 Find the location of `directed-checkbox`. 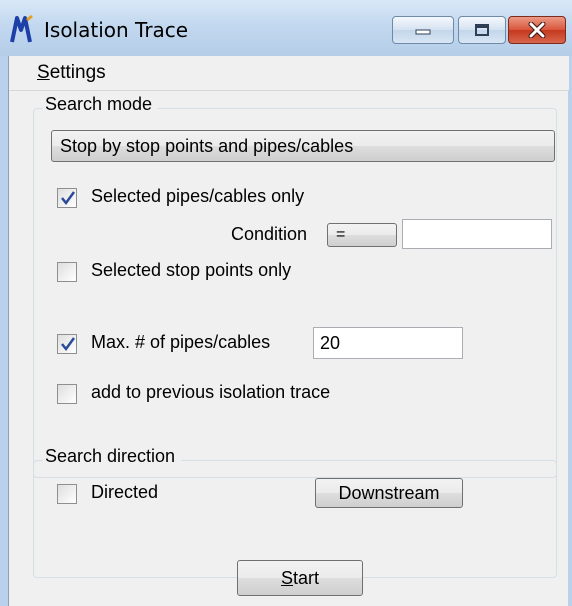

directed-checkbox is located at coordinates (67, 494).